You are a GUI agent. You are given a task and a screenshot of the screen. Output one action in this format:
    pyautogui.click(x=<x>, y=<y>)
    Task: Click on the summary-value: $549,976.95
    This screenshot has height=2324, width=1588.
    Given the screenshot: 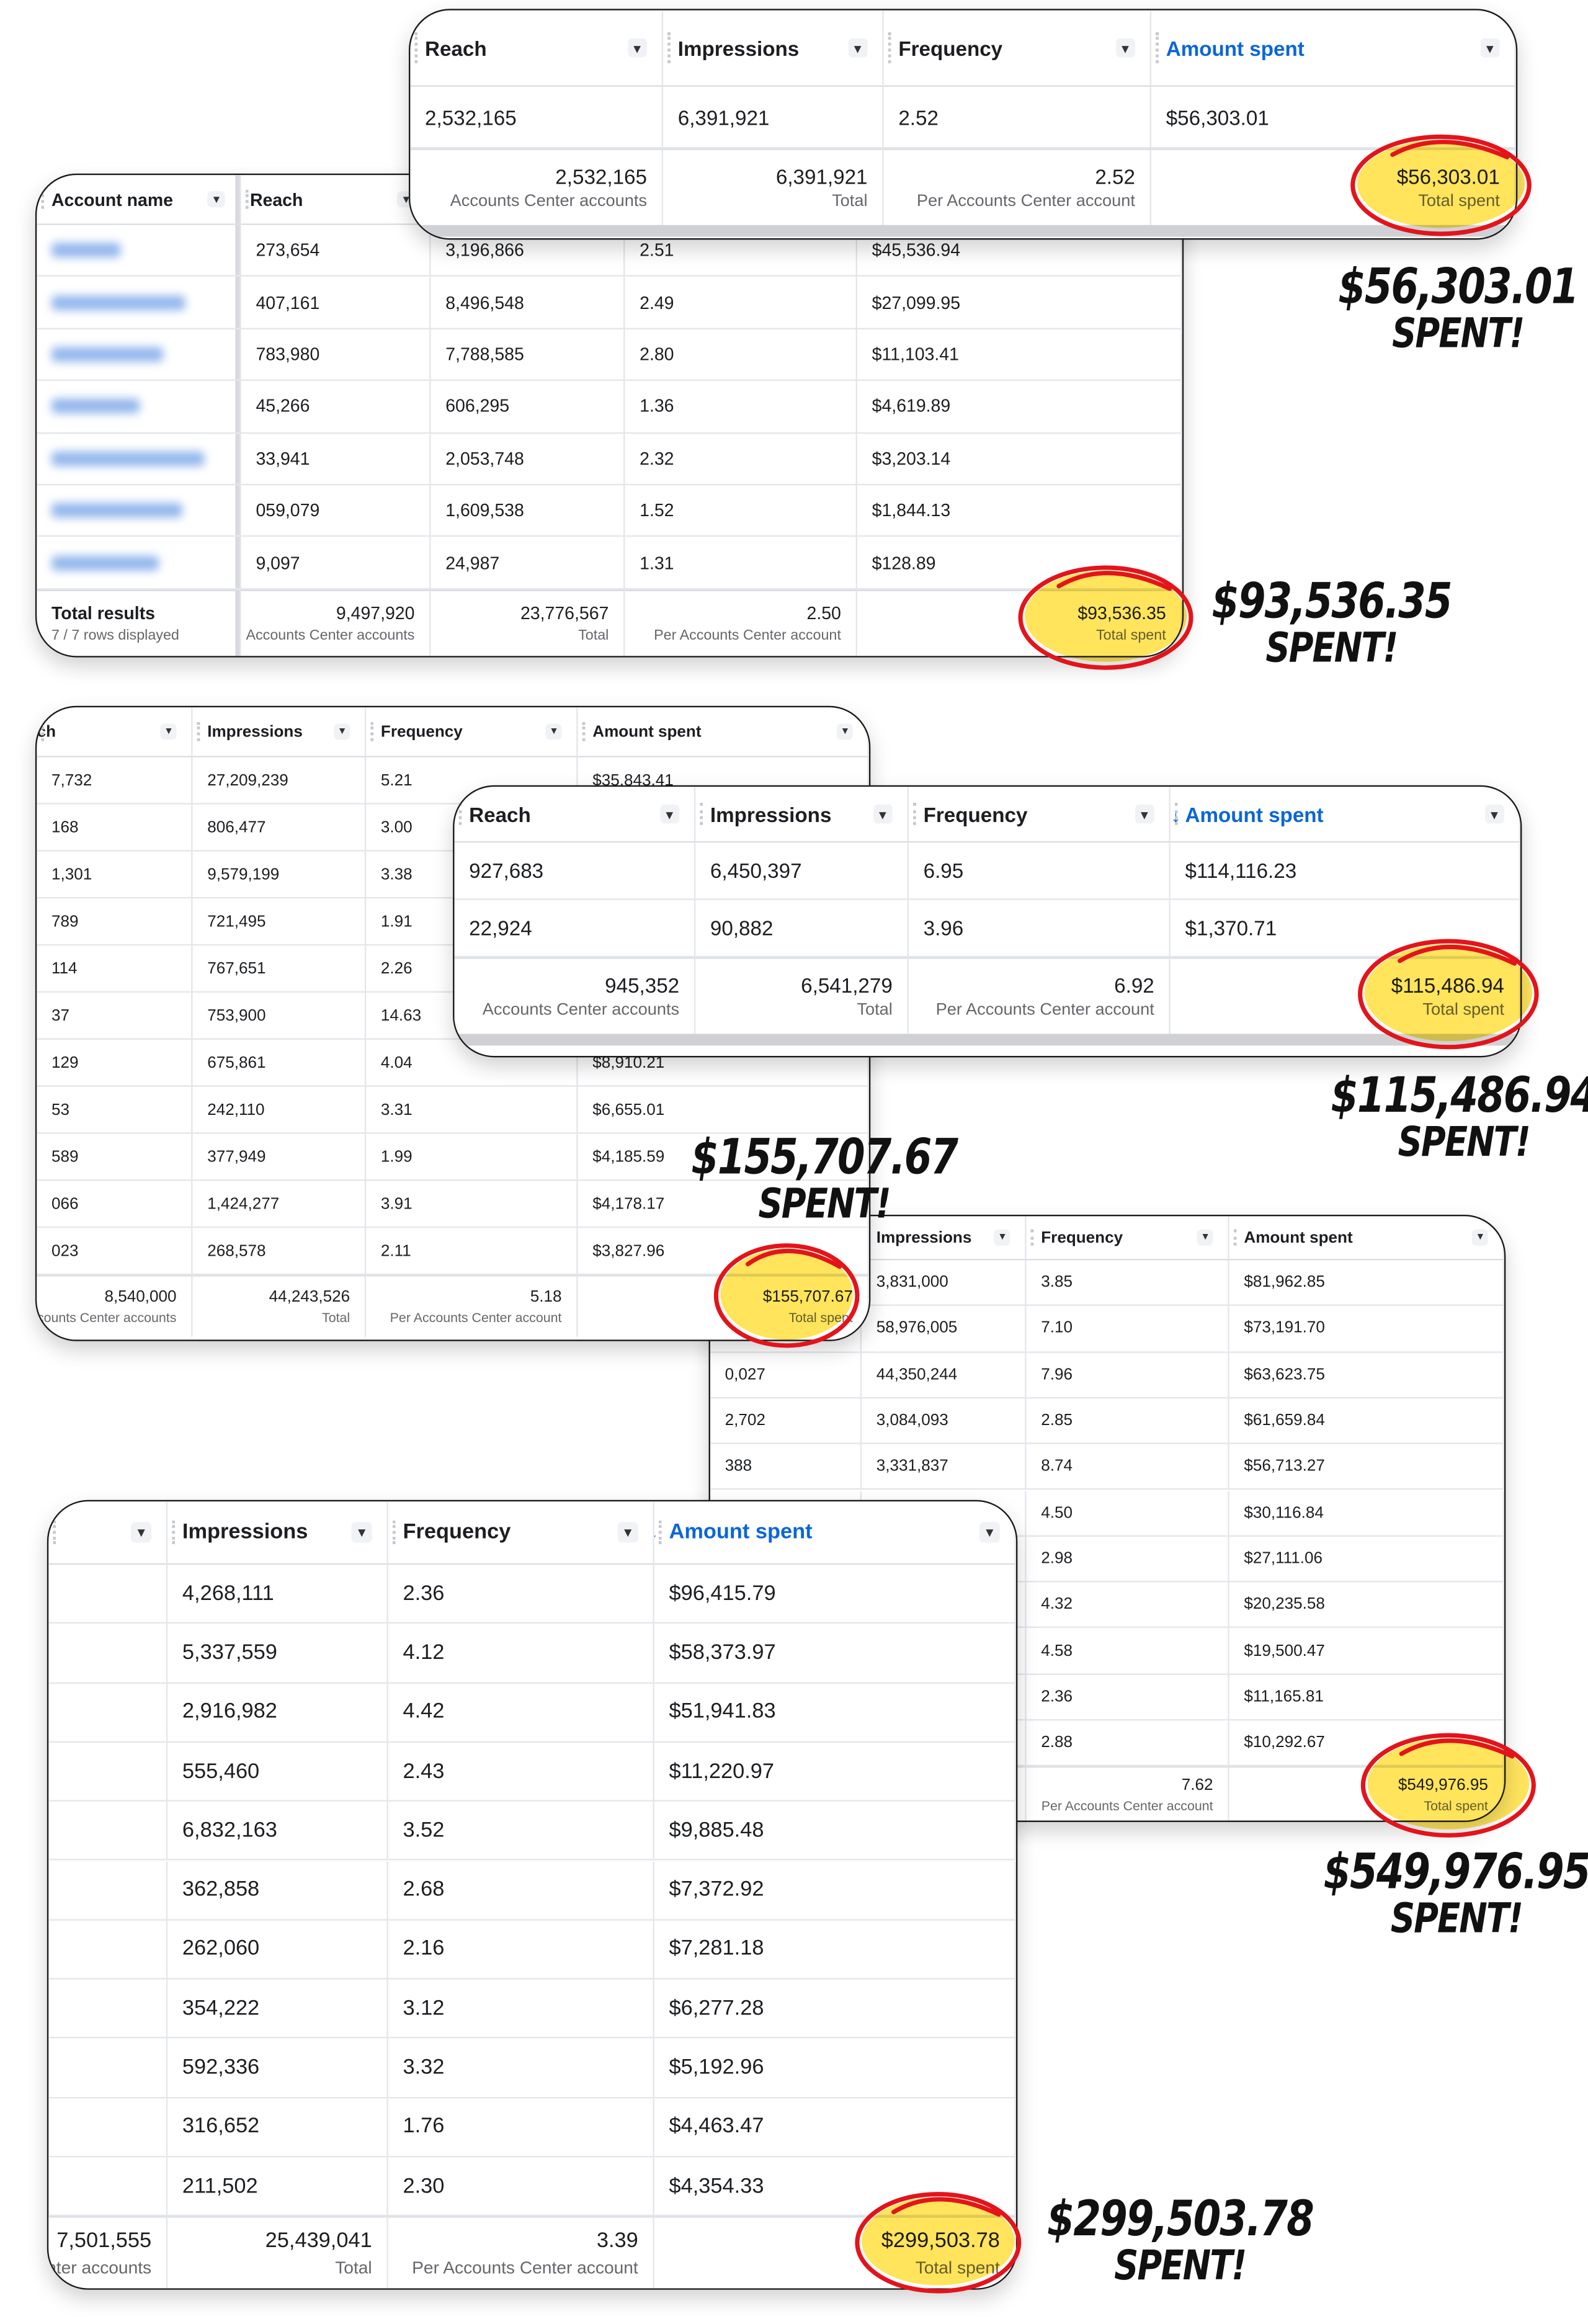 What is the action you would take?
    pyautogui.click(x=1443, y=1785)
    